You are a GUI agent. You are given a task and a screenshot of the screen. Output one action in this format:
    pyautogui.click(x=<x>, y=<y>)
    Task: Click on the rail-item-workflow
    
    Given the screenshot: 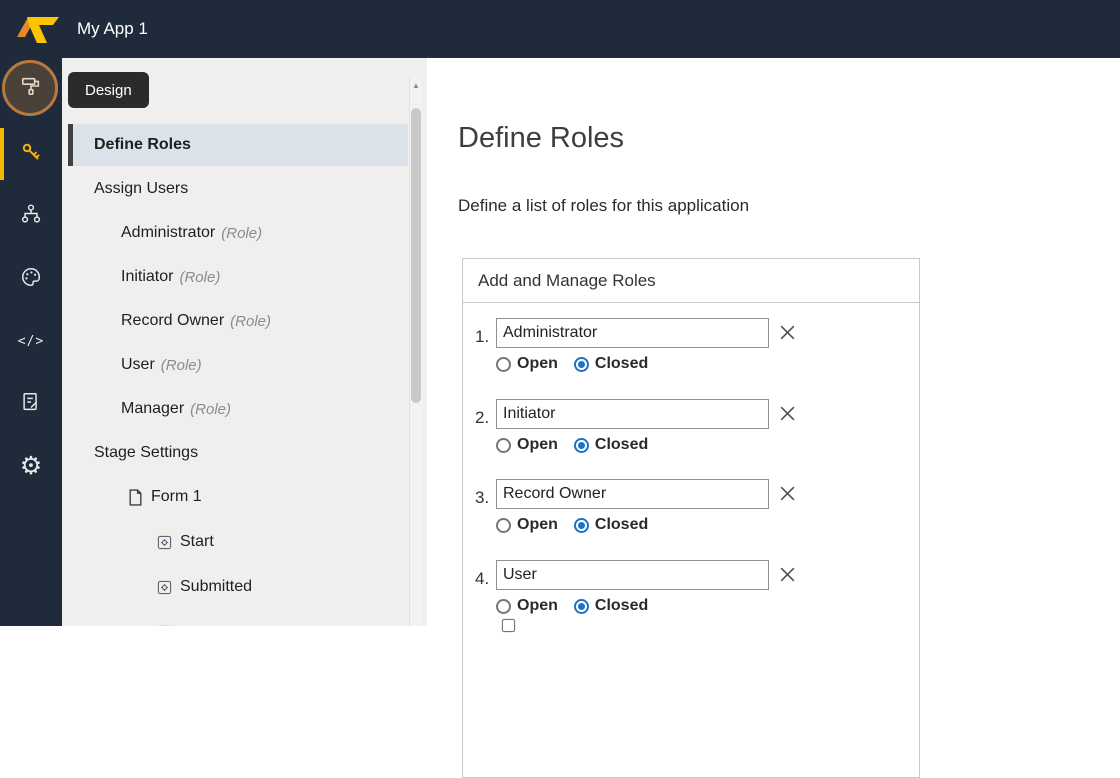 What is the action you would take?
    pyautogui.click(x=31, y=216)
    